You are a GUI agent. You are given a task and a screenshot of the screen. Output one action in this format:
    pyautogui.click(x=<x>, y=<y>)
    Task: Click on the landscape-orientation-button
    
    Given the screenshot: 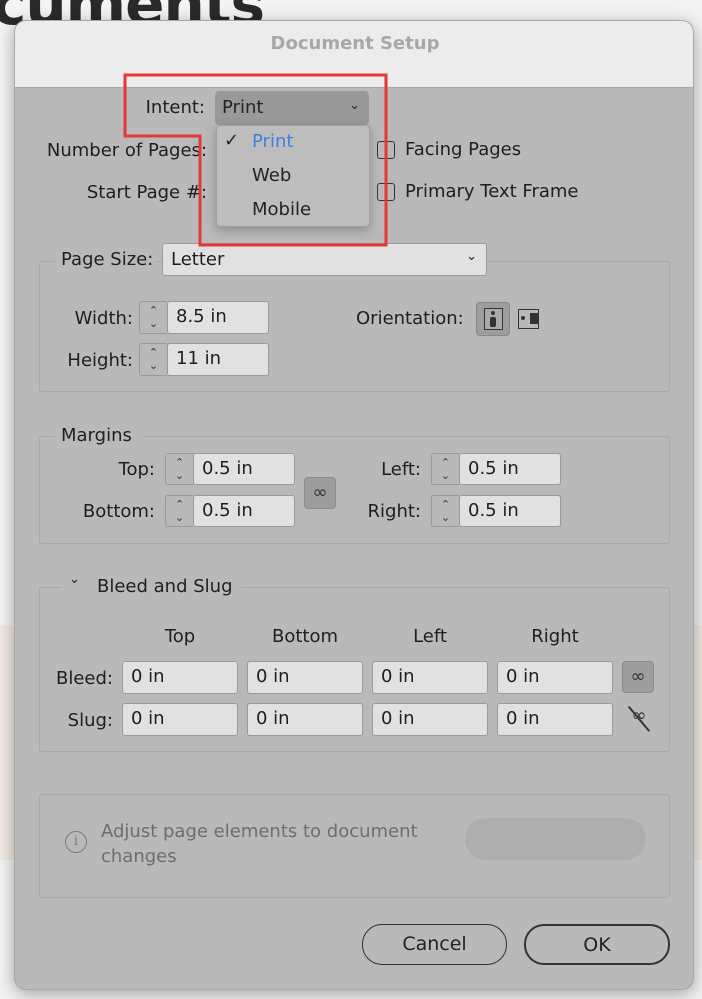 What is the action you would take?
    pyautogui.click(x=528, y=319)
    